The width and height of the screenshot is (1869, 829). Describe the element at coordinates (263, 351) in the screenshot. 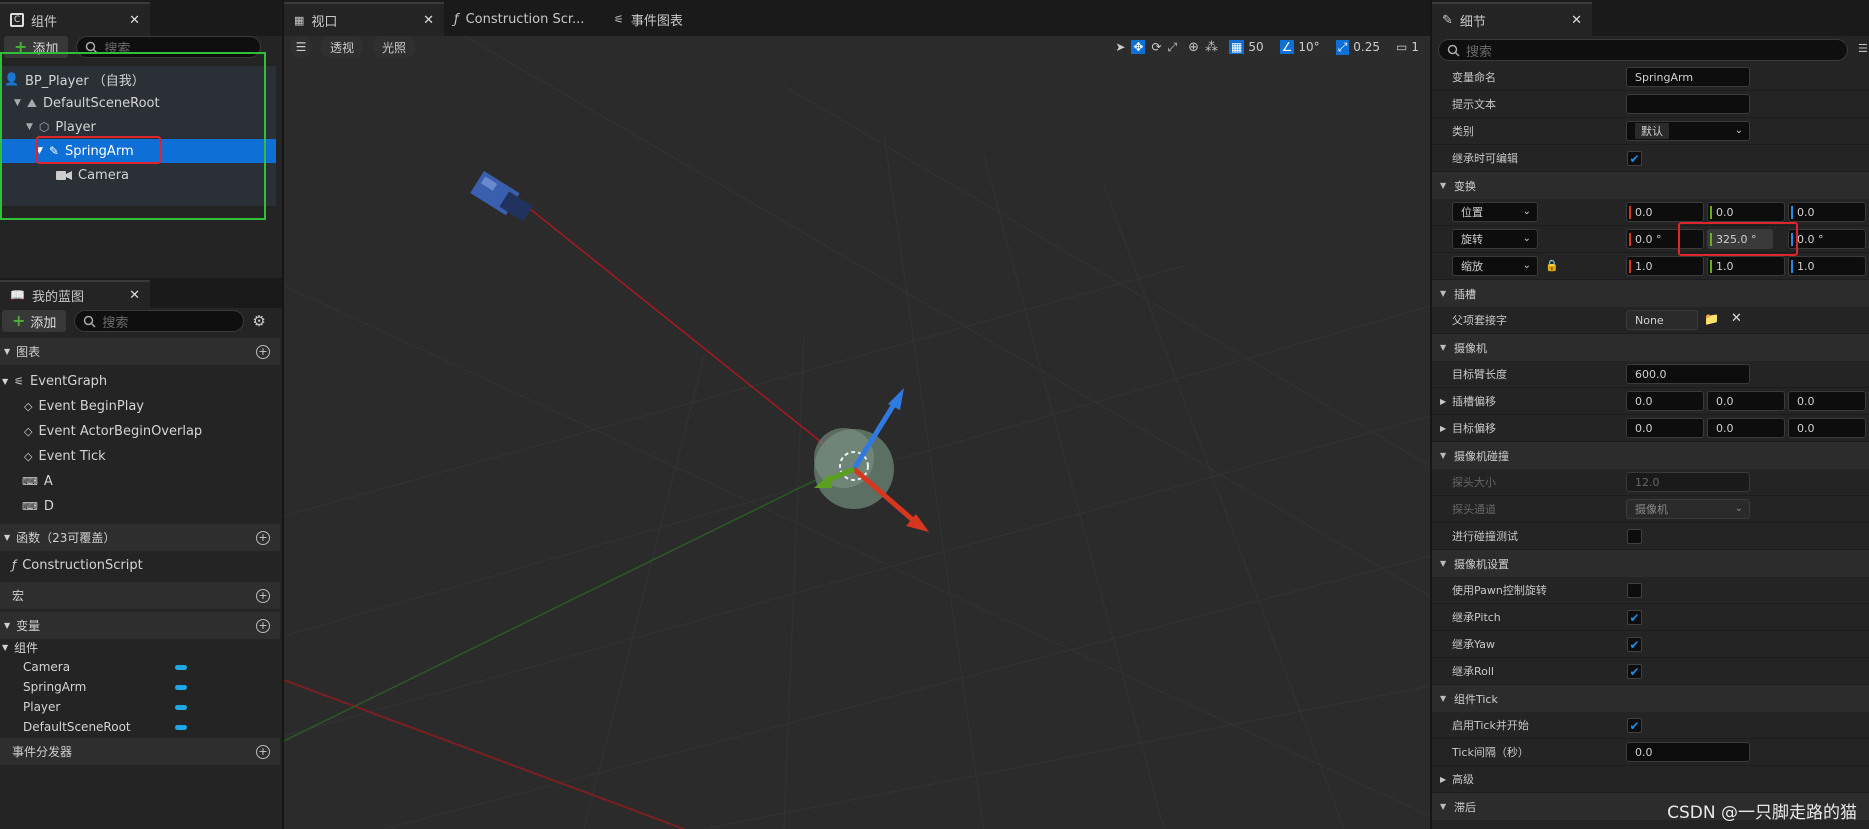

I see `add-graph-icon: +` at that location.